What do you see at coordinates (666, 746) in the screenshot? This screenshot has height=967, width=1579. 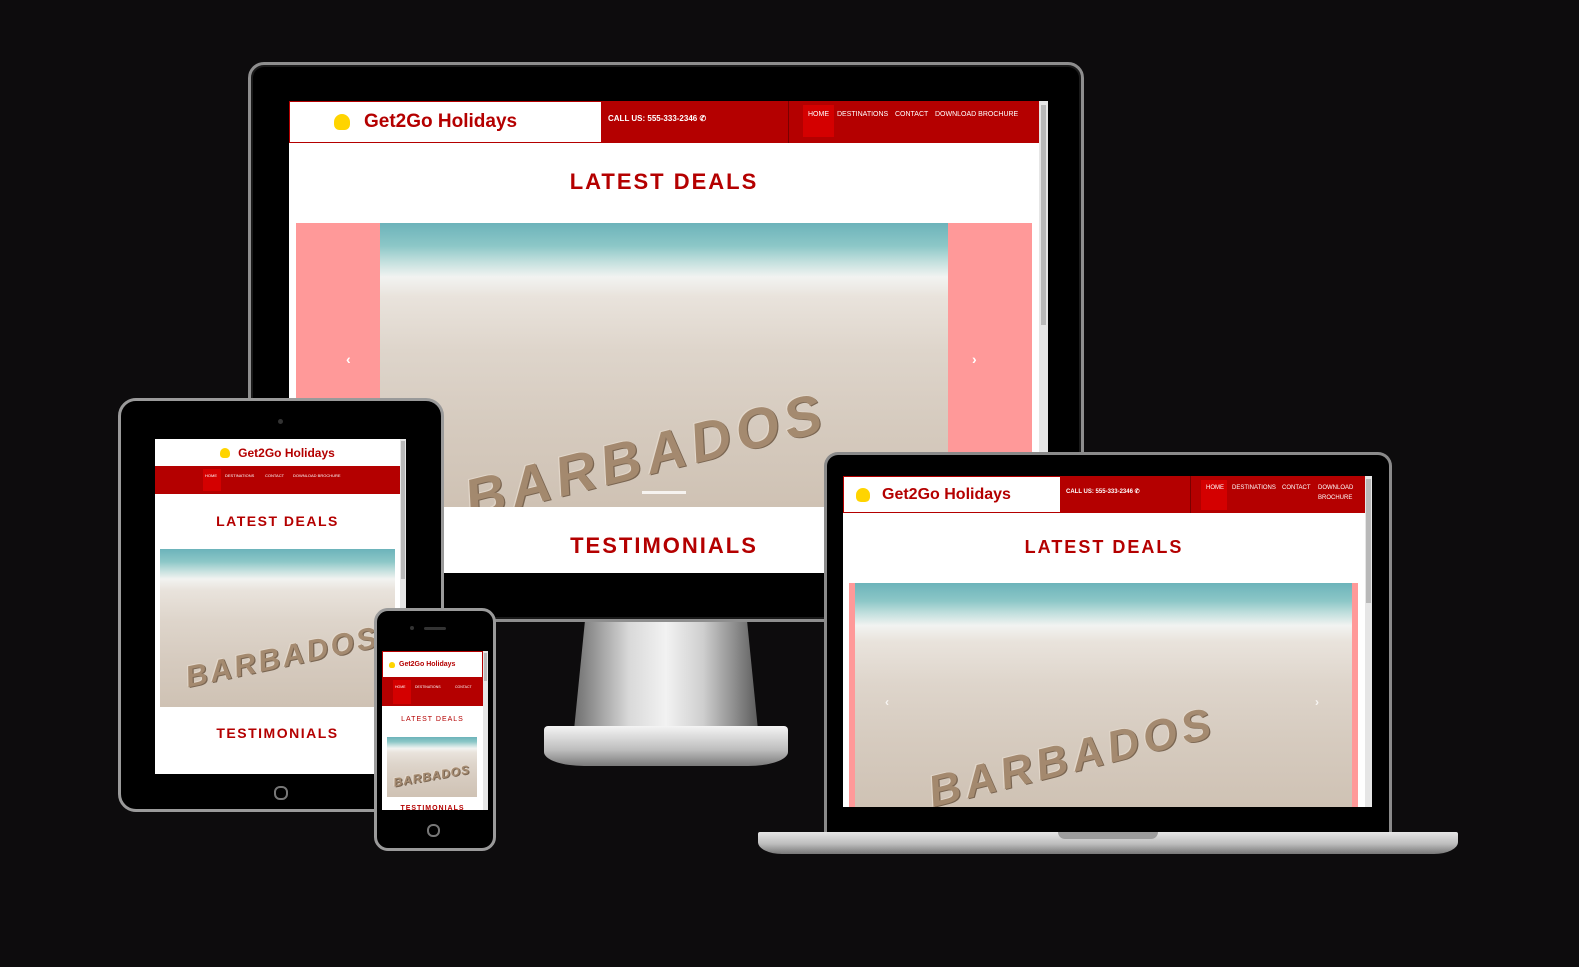 I see `monitor-stand-foot` at bounding box center [666, 746].